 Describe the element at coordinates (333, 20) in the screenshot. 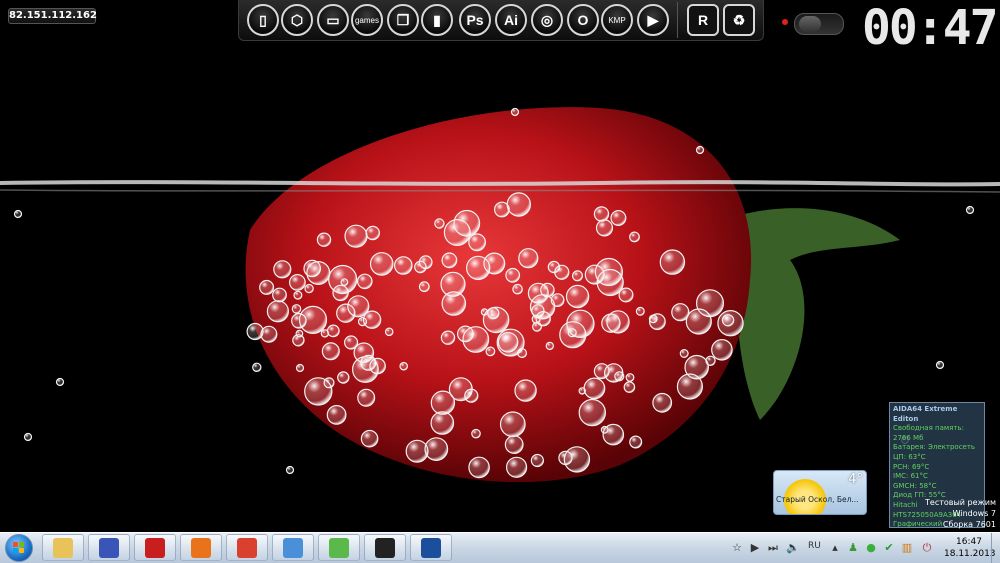

I see `explorer-icon: ▭` at that location.